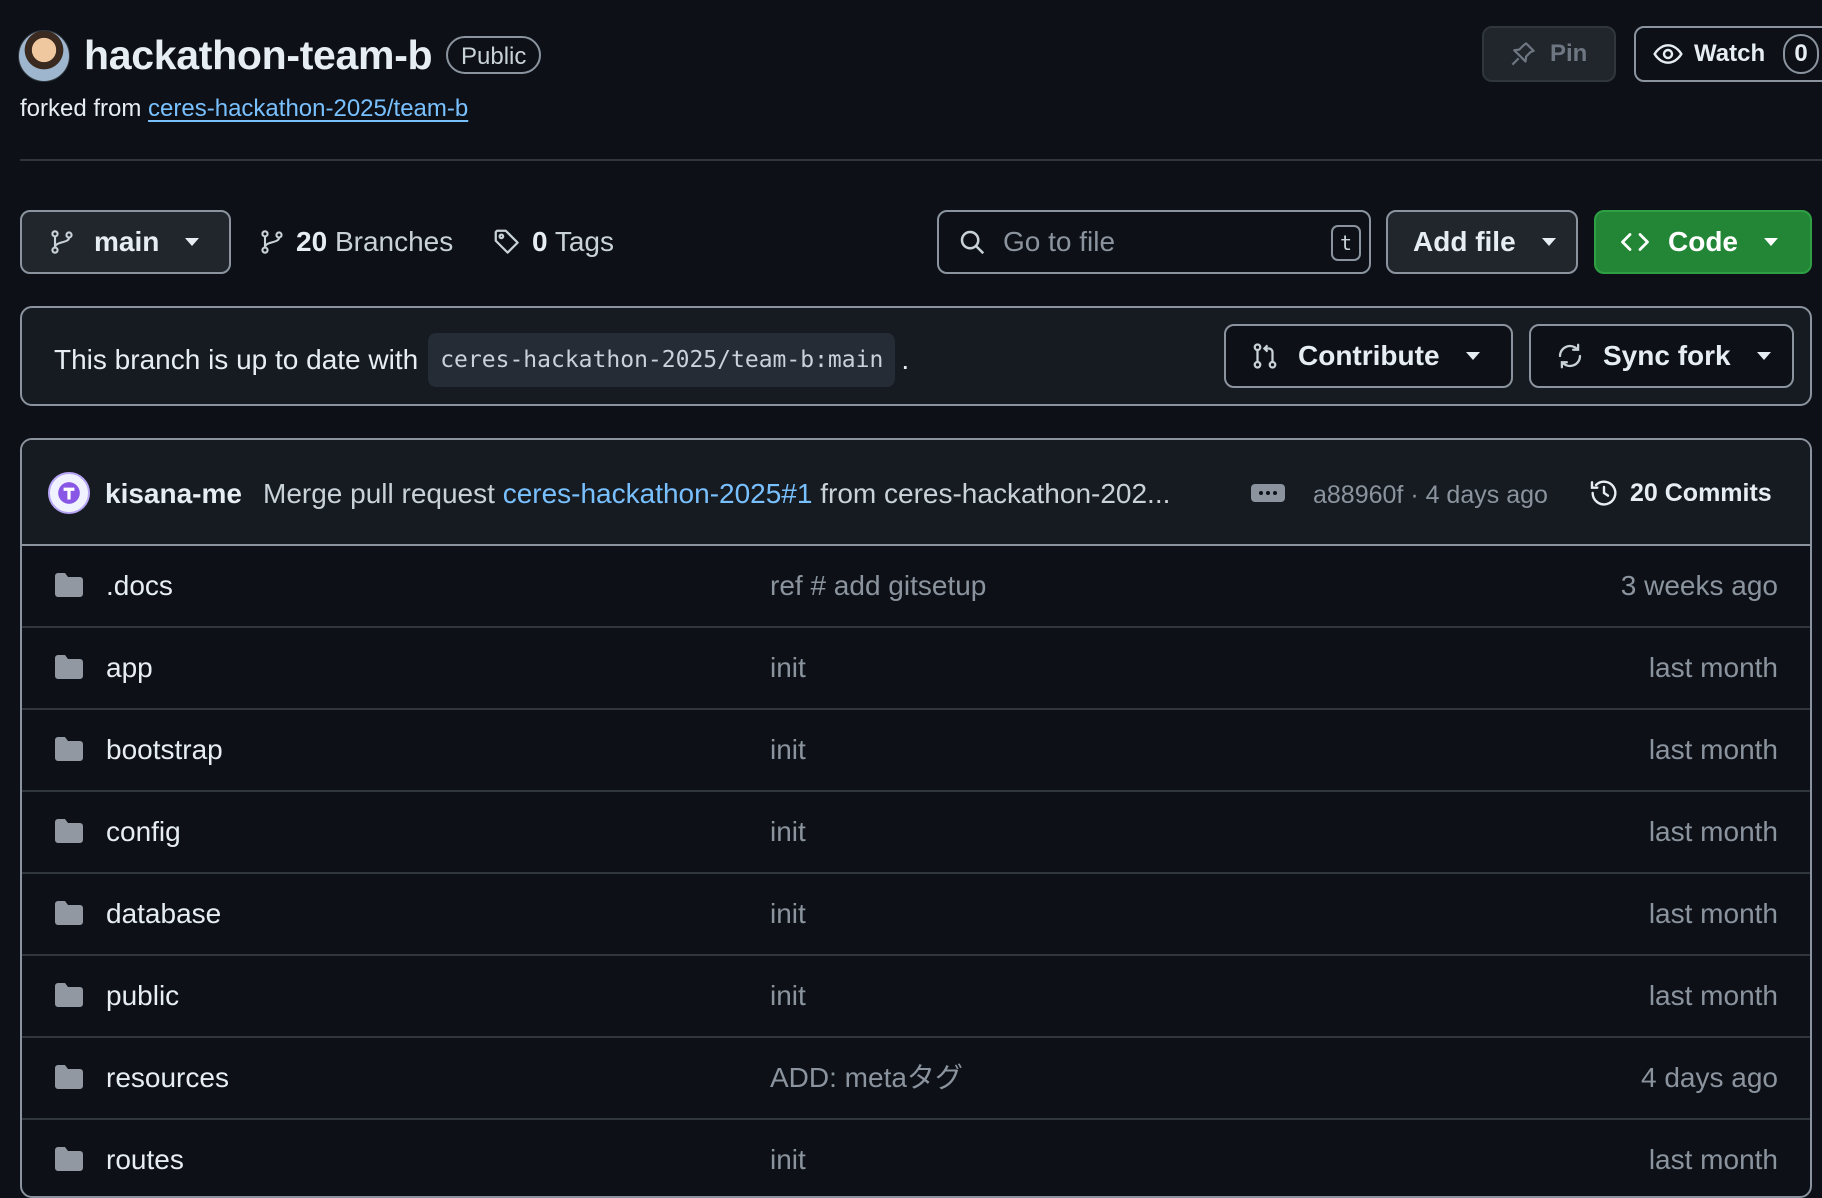 The height and width of the screenshot is (1198, 1822). Describe the element at coordinates (1668, 54) in the screenshot. I see `eye-icon` at that location.